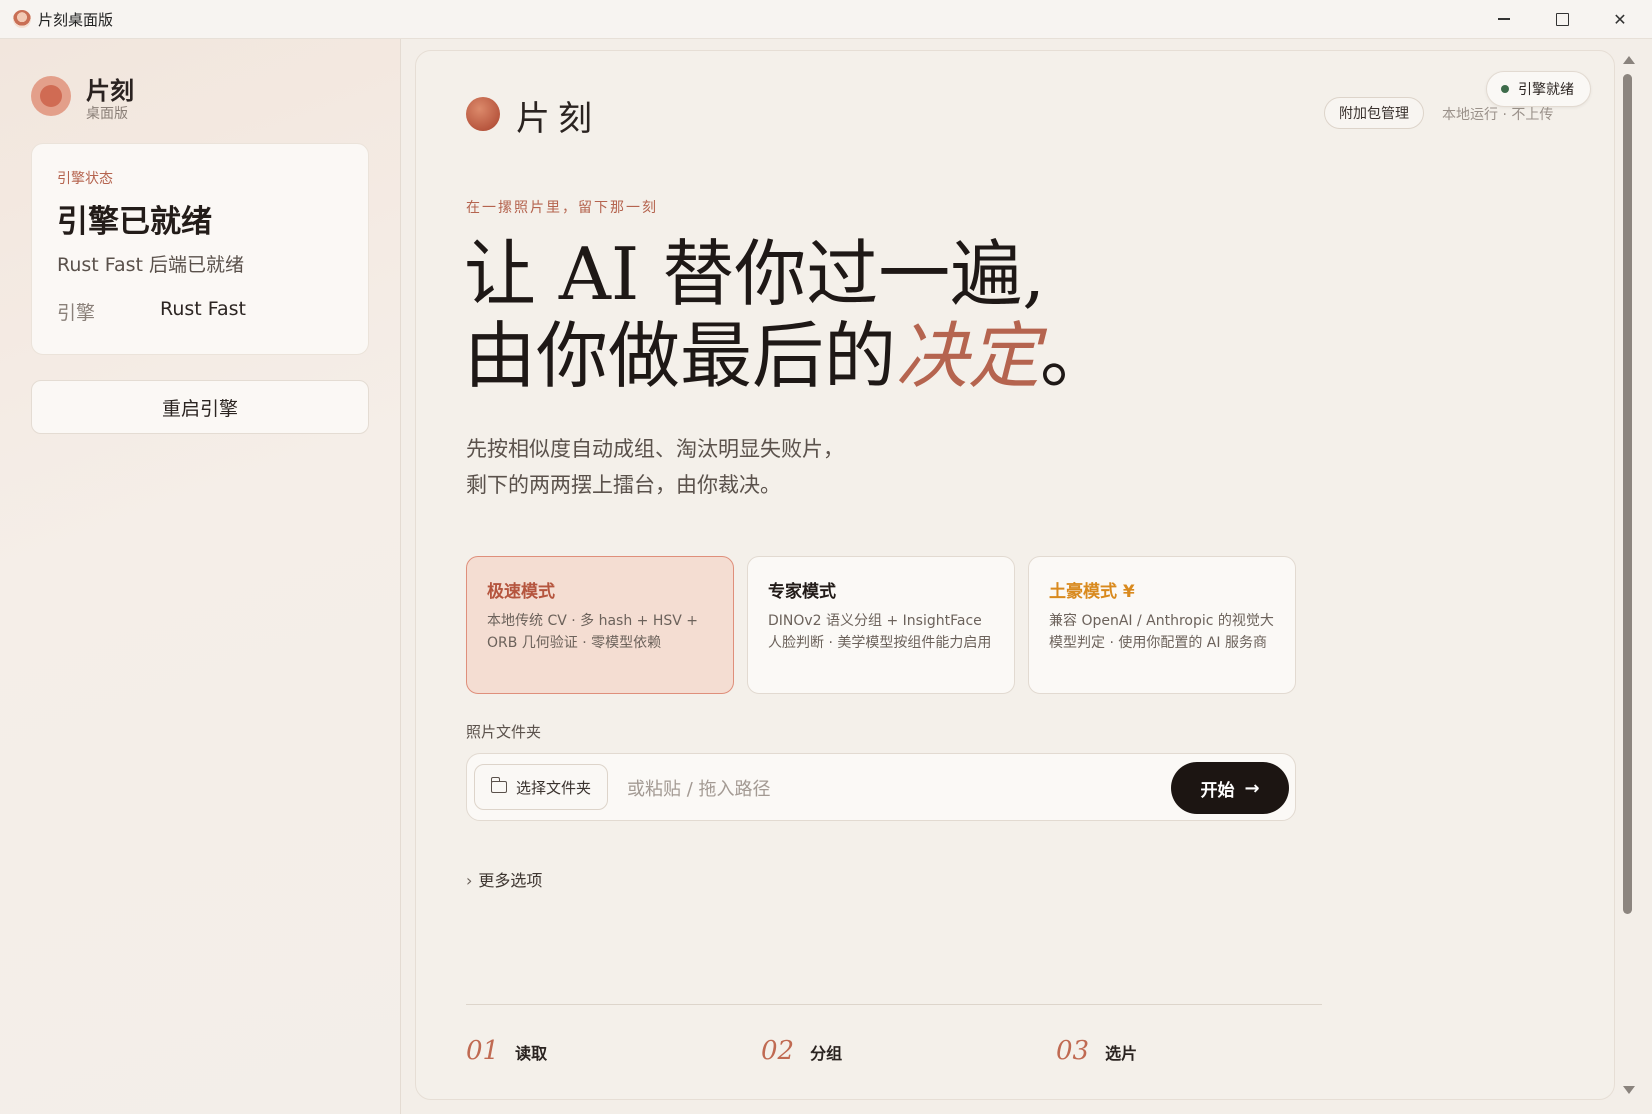 This screenshot has width=1652, height=1114. Describe the element at coordinates (1620, 19) in the screenshot. I see `close-icon: ✕` at that location.